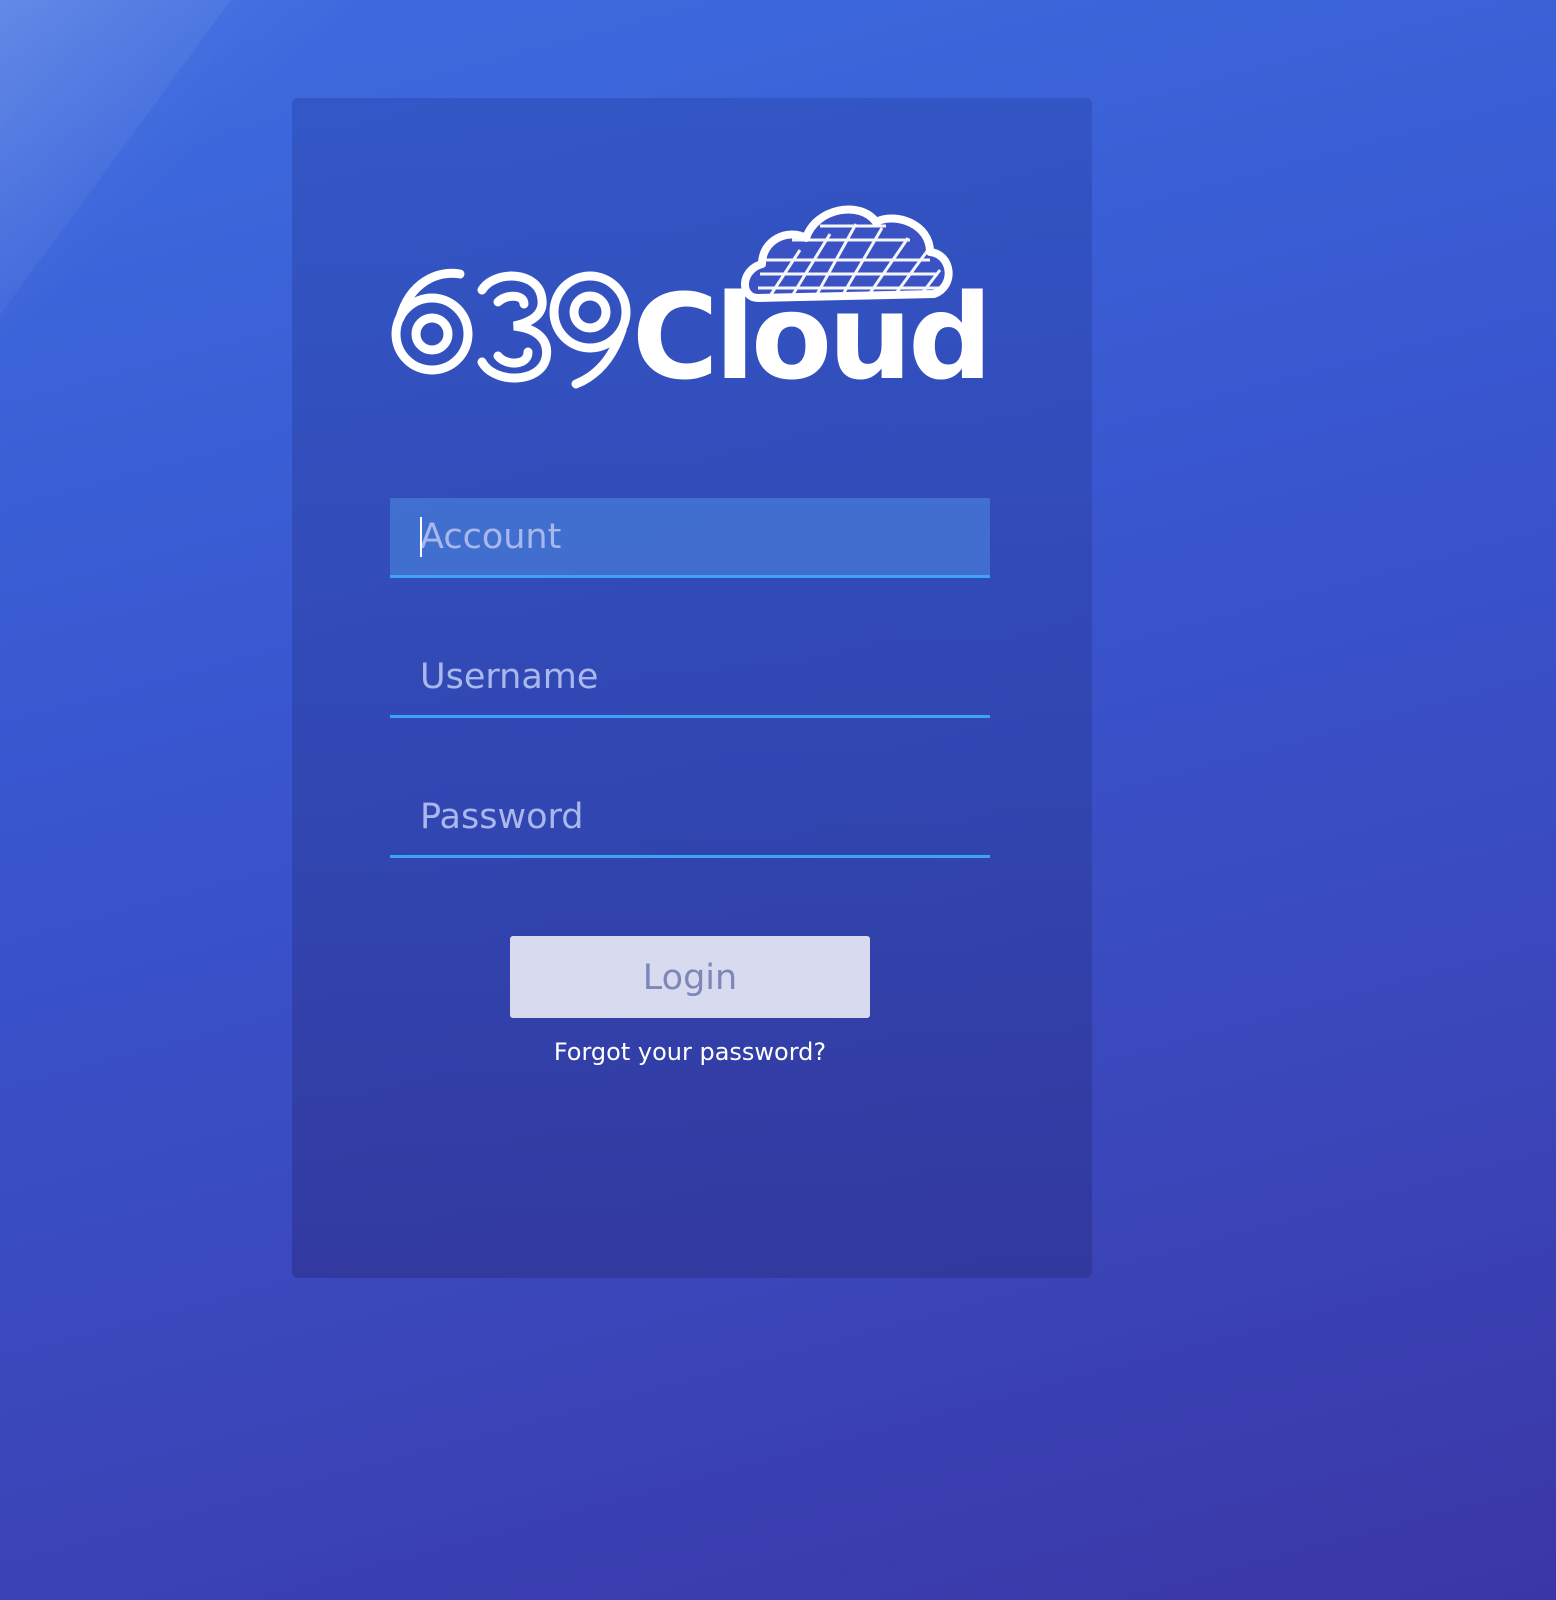 The width and height of the screenshot is (1556, 1600). What do you see at coordinates (421, 537) in the screenshot?
I see `text-caret` at bounding box center [421, 537].